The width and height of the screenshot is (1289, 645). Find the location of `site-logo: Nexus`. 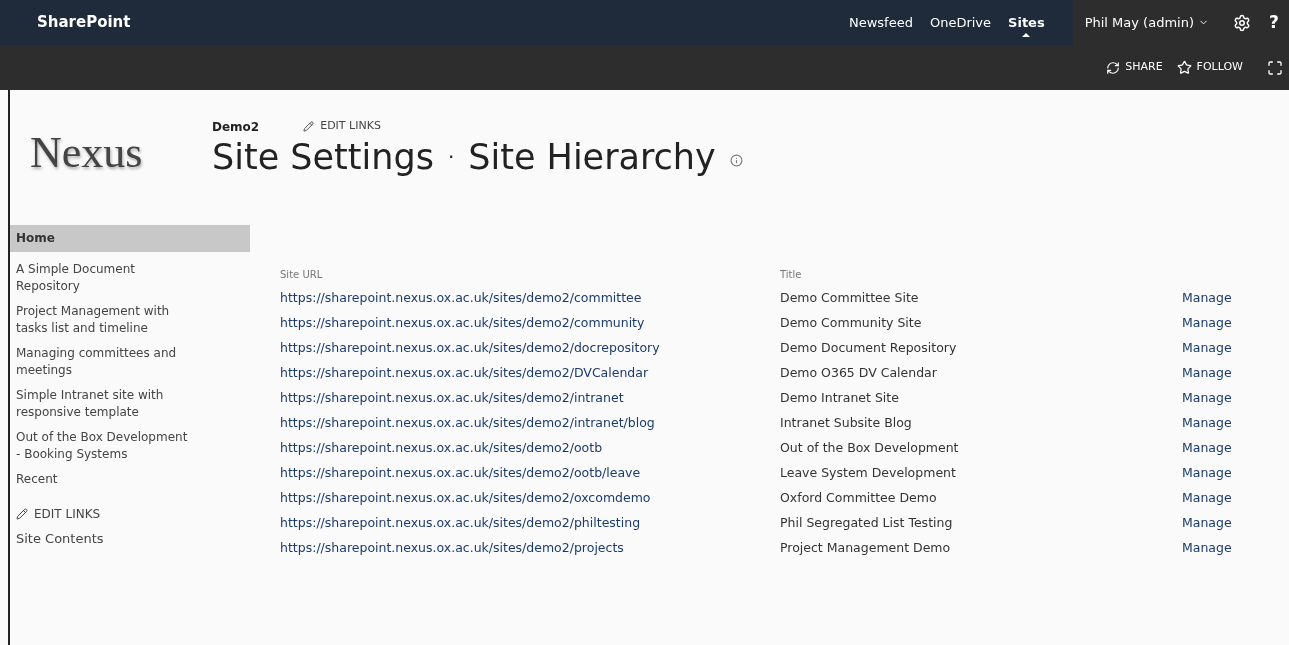

site-logo: Nexus is located at coordinates (86, 152).